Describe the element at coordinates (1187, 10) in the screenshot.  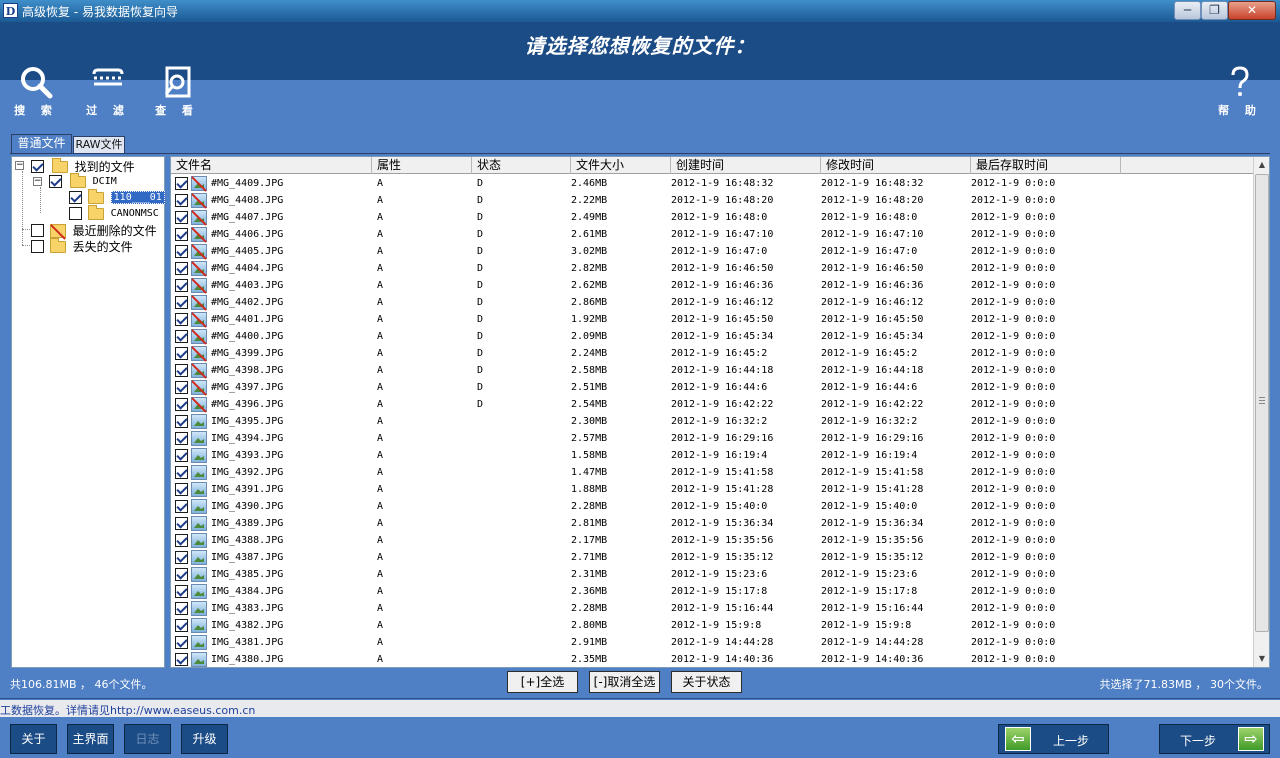
I see `minimize-button: ─` at that location.